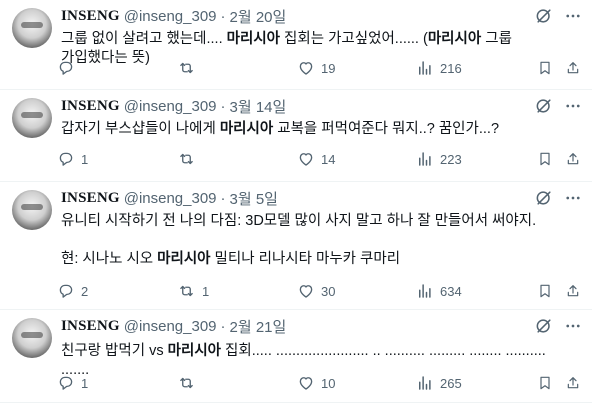 The width and height of the screenshot is (592, 403). What do you see at coordinates (254, 198) in the screenshot?
I see `tweet-date: 3월 5일` at bounding box center [254, 198].